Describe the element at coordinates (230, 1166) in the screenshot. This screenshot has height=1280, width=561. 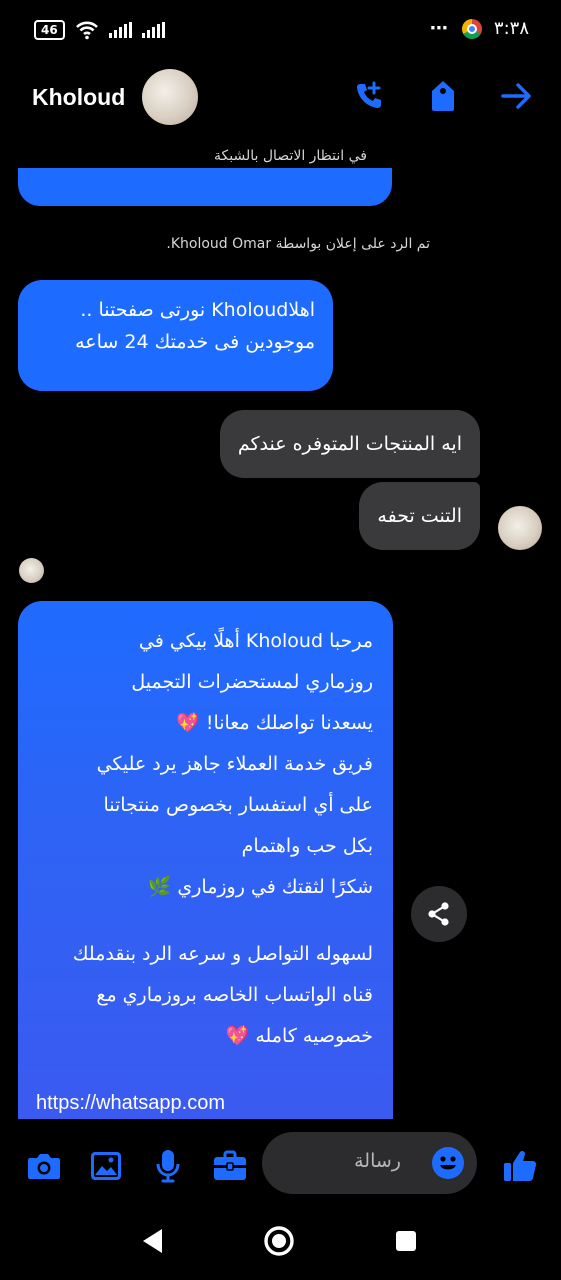
I see `briefcase-icon` at that location.